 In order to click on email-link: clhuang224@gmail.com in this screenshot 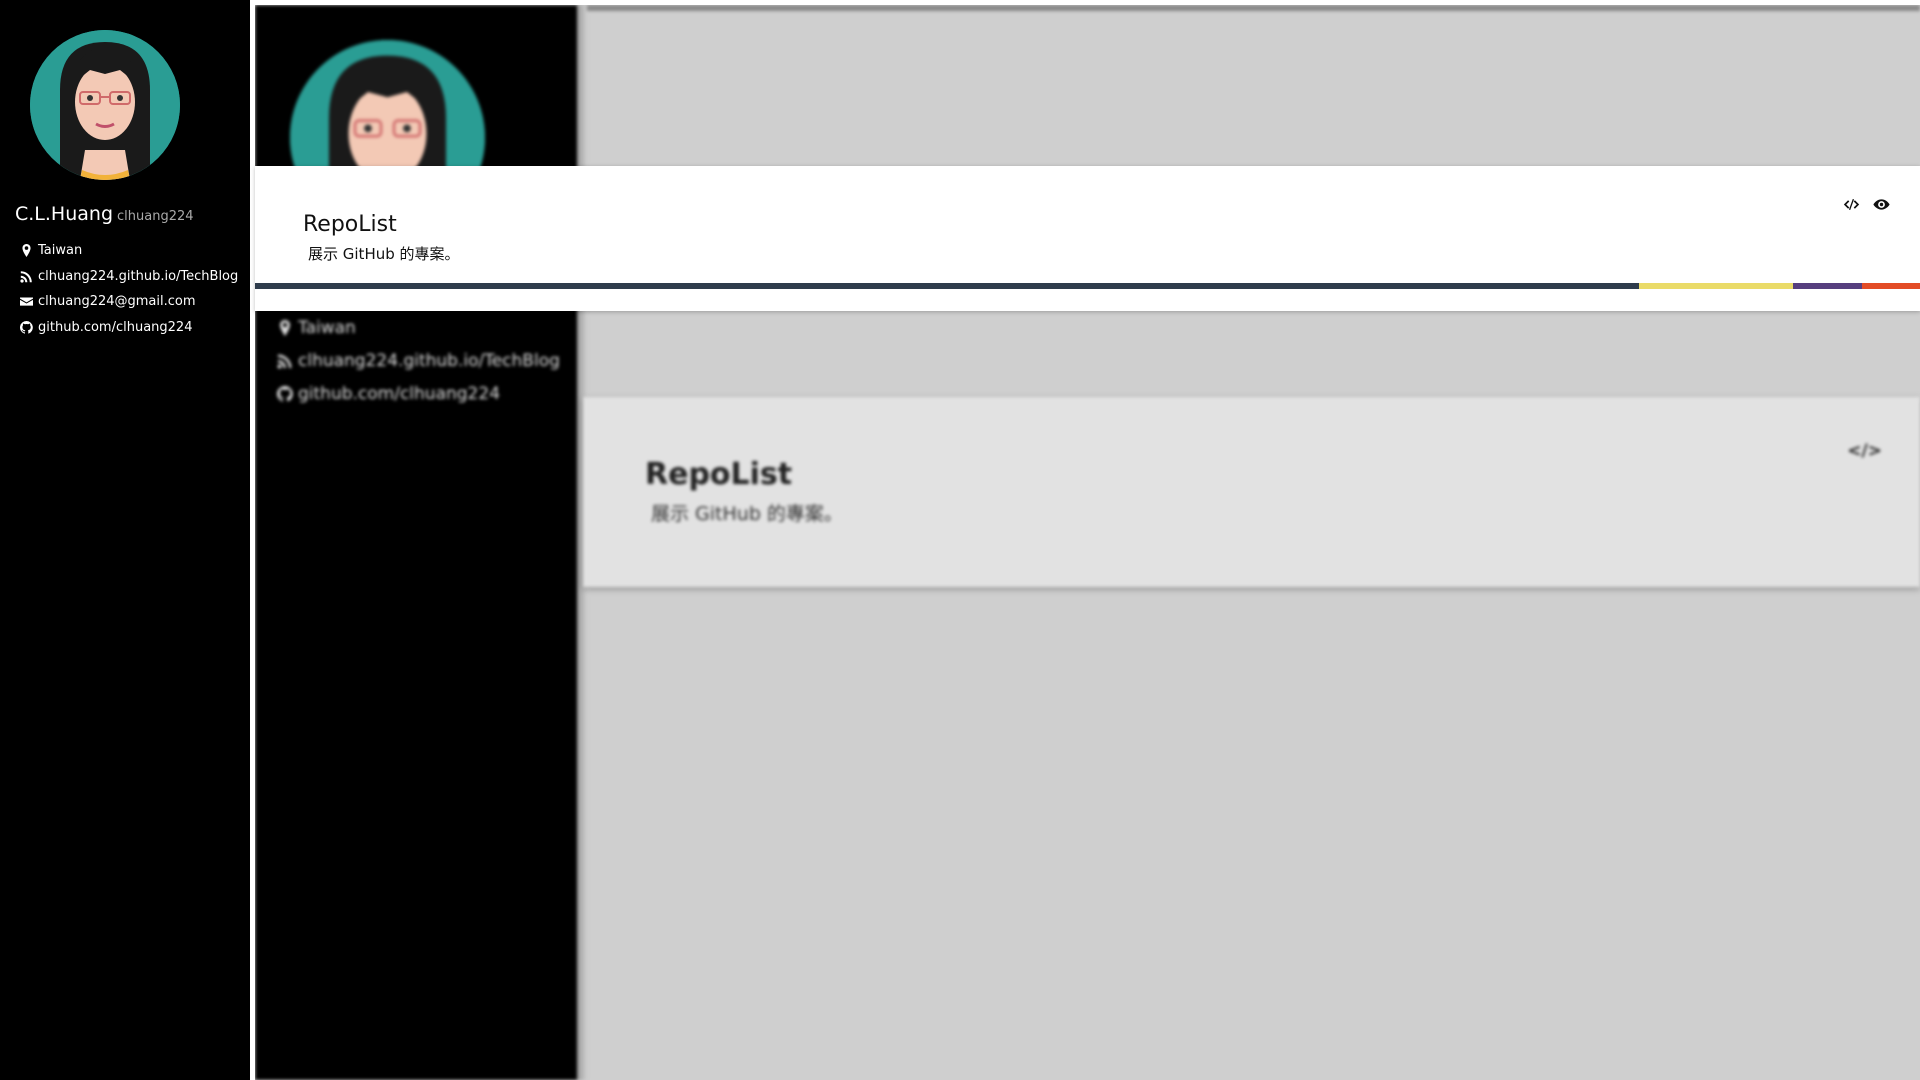, I will do `click(129, 302)`.